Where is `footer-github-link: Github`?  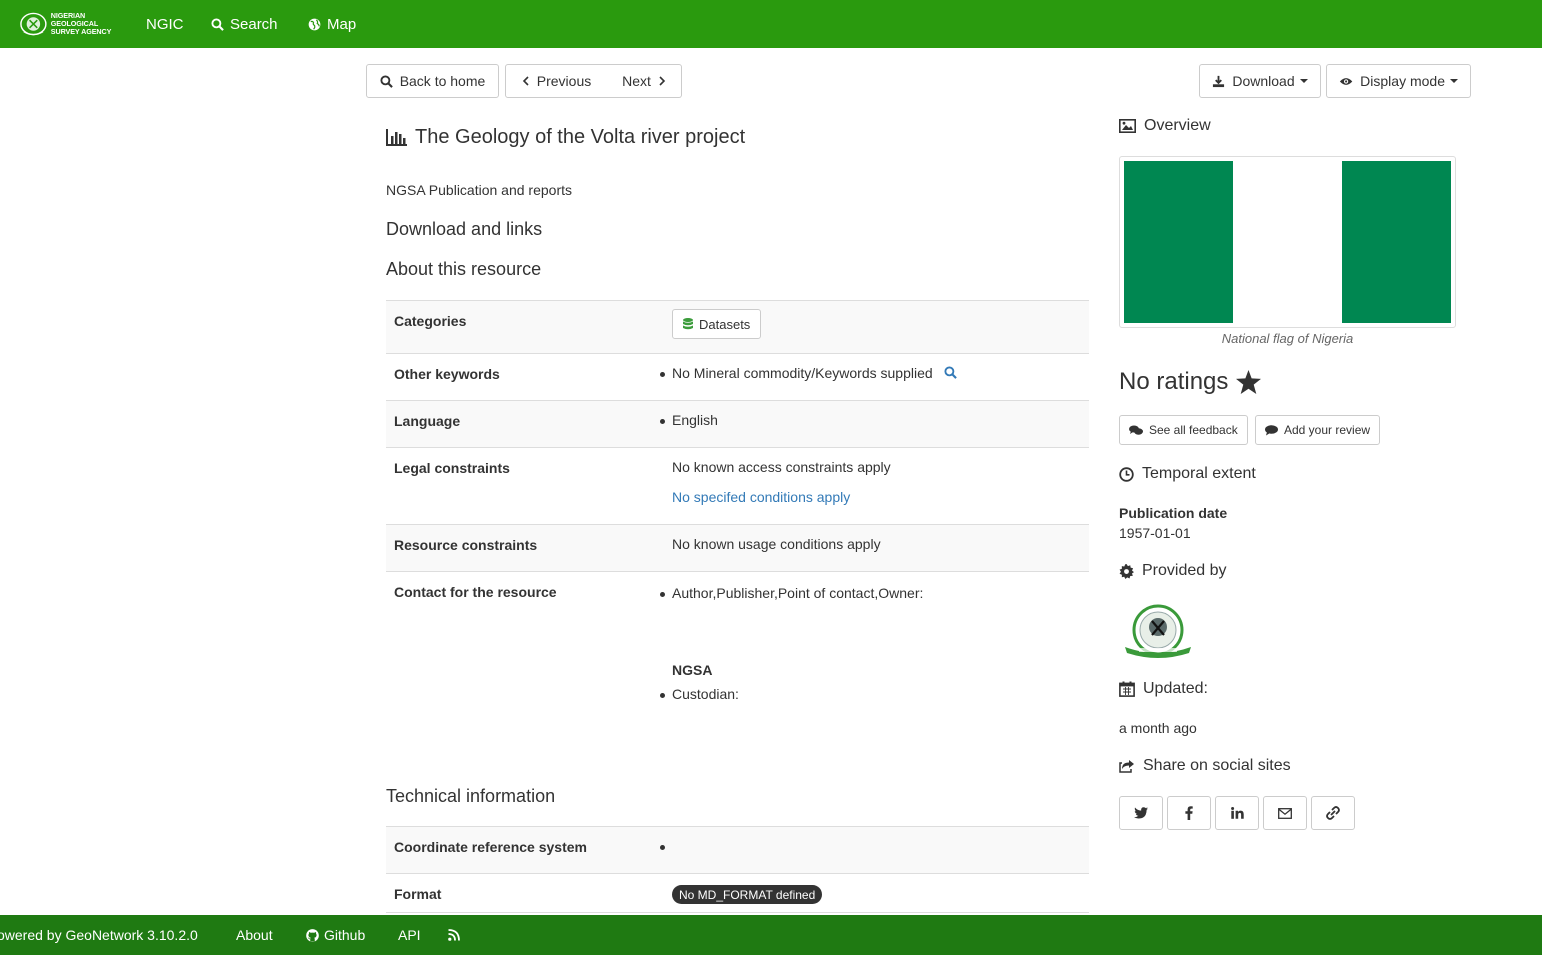 footer-github-link: Github is located at coordinates (335, 935).